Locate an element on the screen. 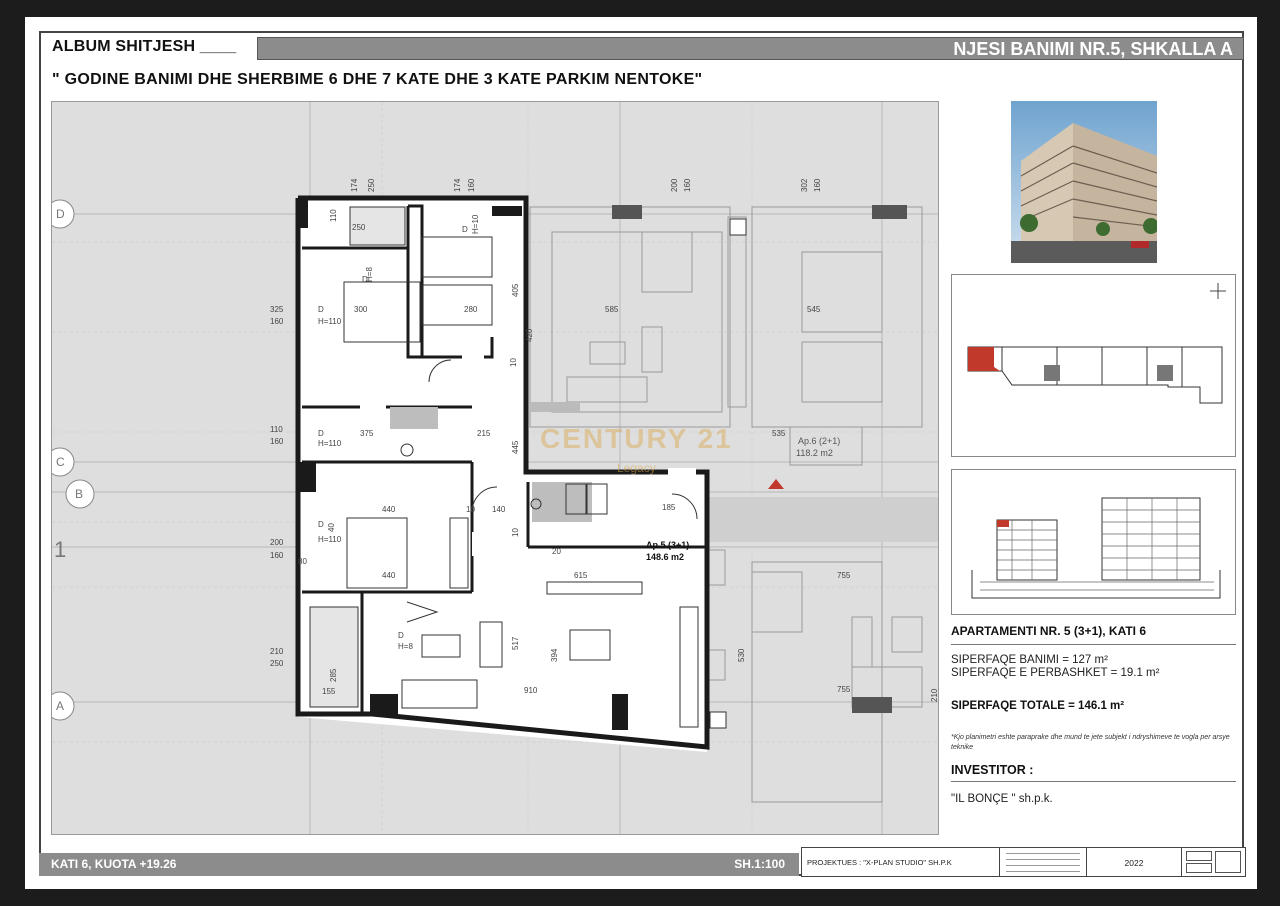 The width and height of the screenshot is (1280, 906). designer-label: PROJEKTUES : "X-PLAN STUDIO" SH.P.K is located at coordinates (901, 862).